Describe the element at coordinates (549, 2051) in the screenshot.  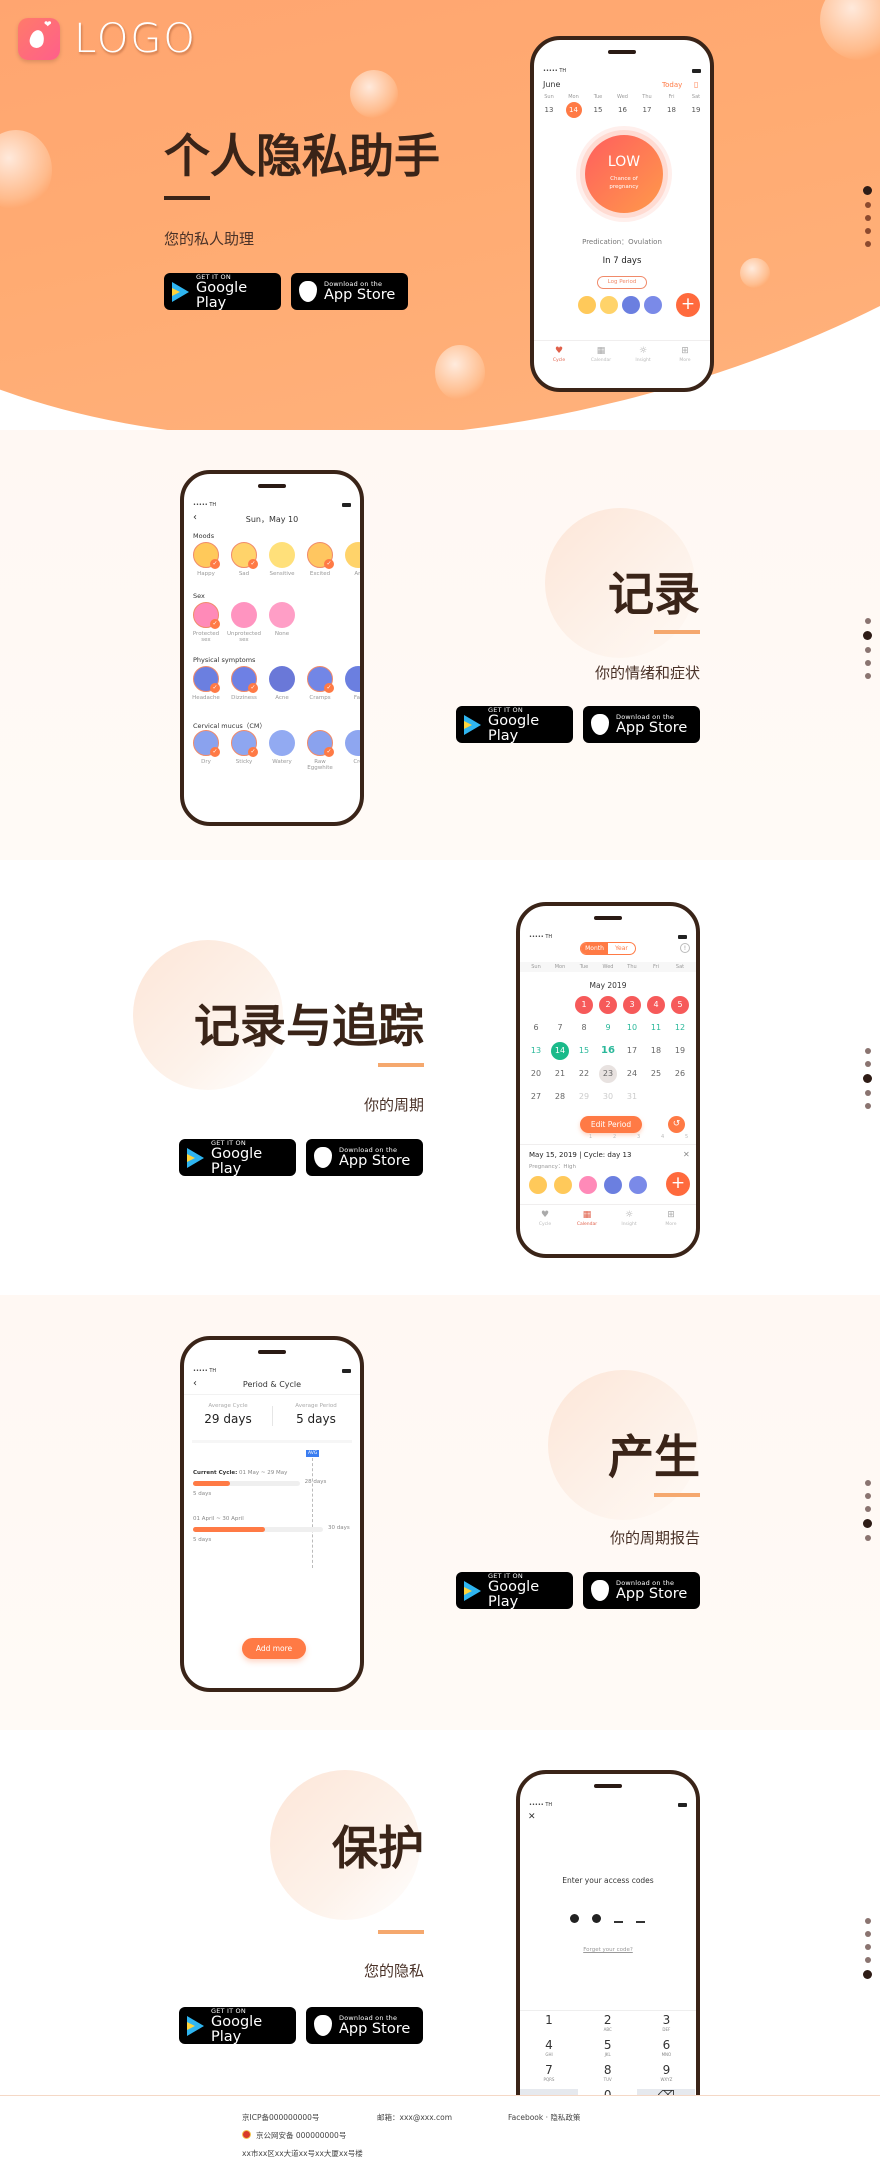
I see `keypad-key: 4 GHI` at that location.